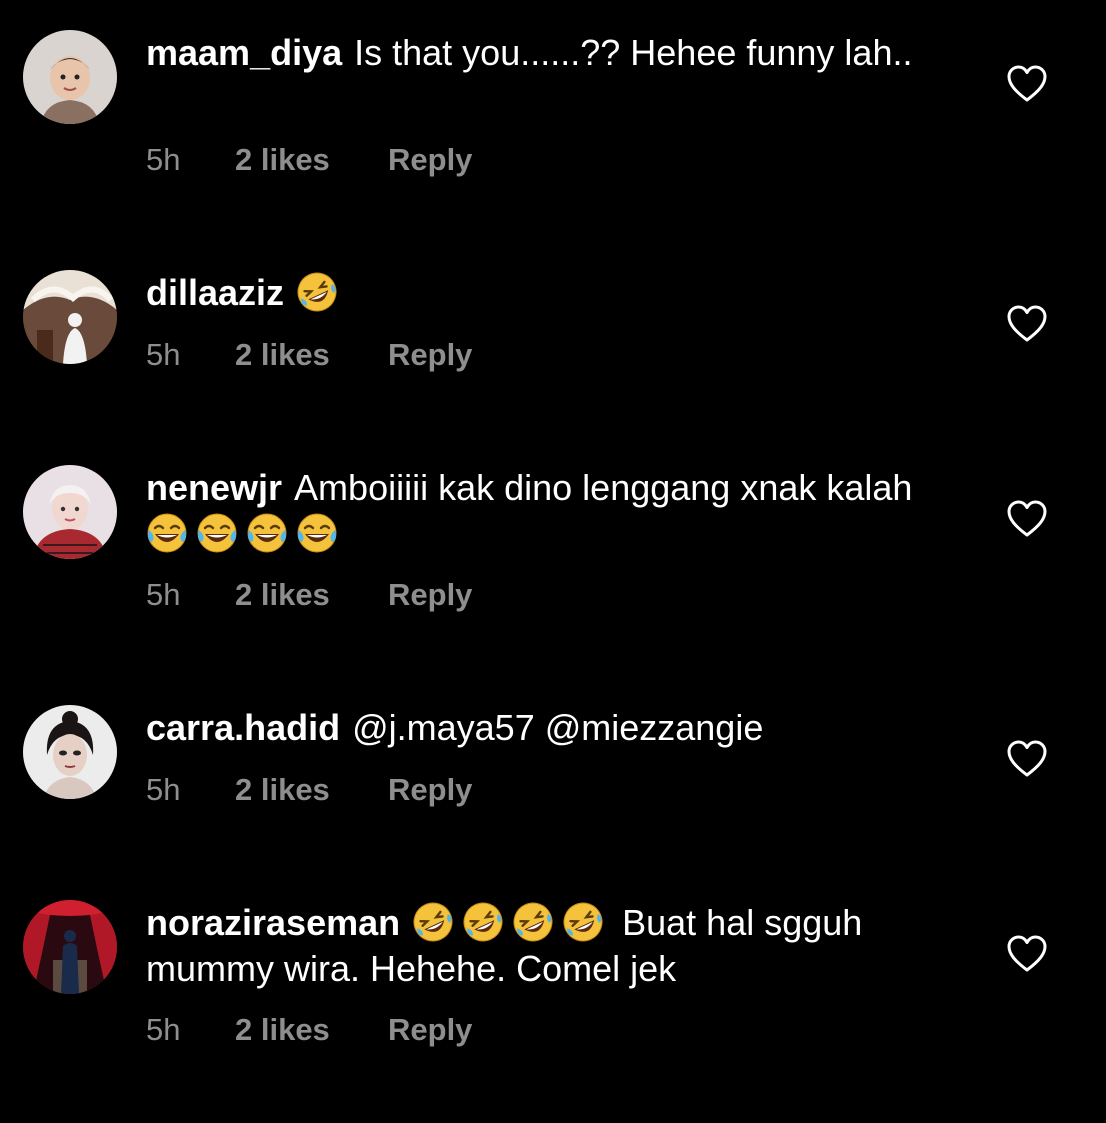 This screenshot has width=1106, height=1123. I want to click on comment-message: Amboiiiii kak dino lenggang xnak kalah, so click(603, 487).